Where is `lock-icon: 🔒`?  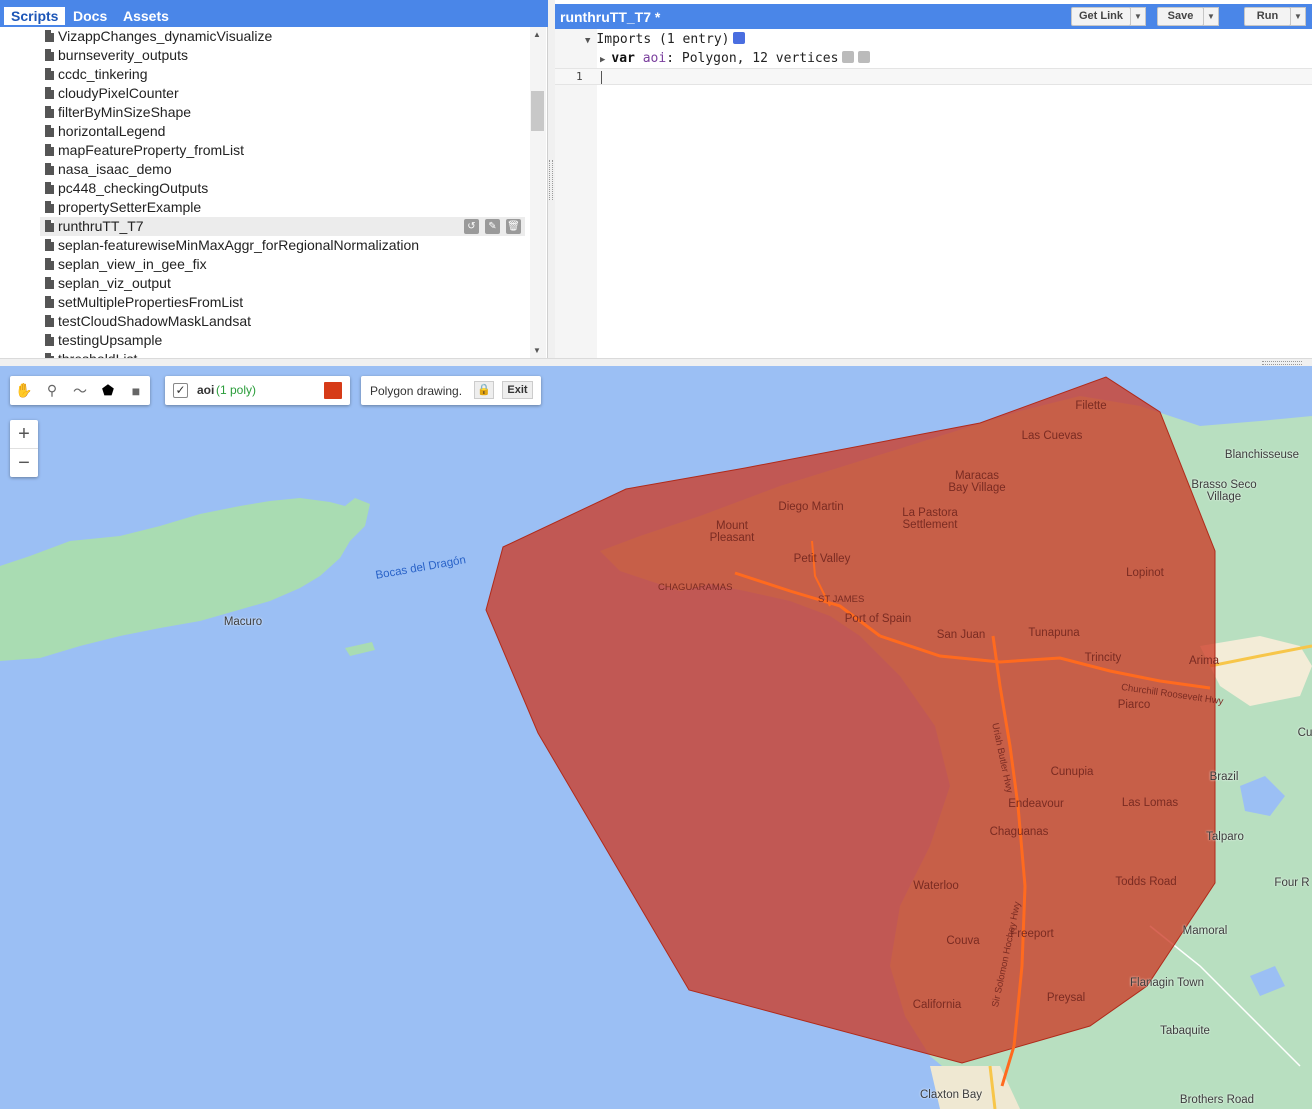
lock-icon: 🔒 is located at coordinates (484, 390).